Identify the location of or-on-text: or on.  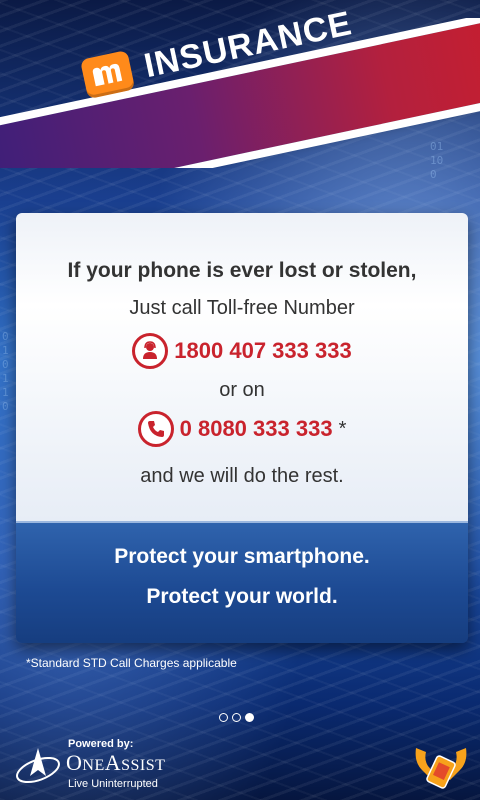
(242, 390).